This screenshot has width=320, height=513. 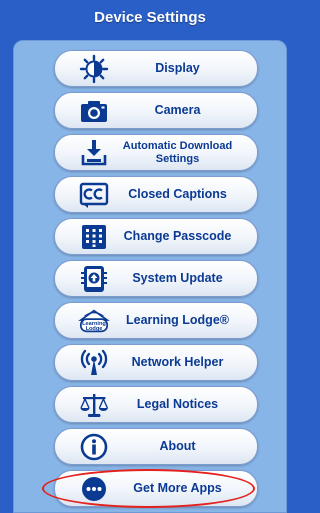 I want to click on menu-item-display: Display, so click(x=156, y=68).